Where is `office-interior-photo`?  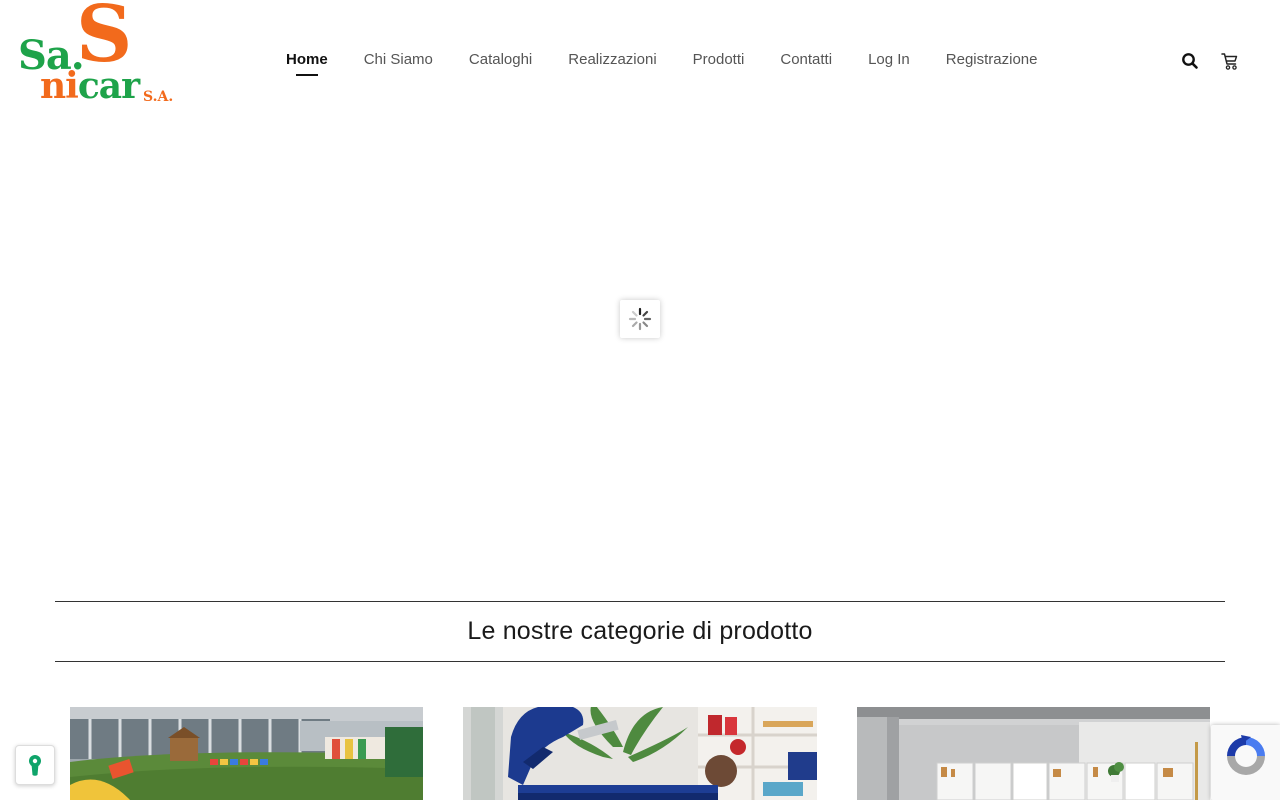
office-interior-photo is located at coordinates (1033, 753).